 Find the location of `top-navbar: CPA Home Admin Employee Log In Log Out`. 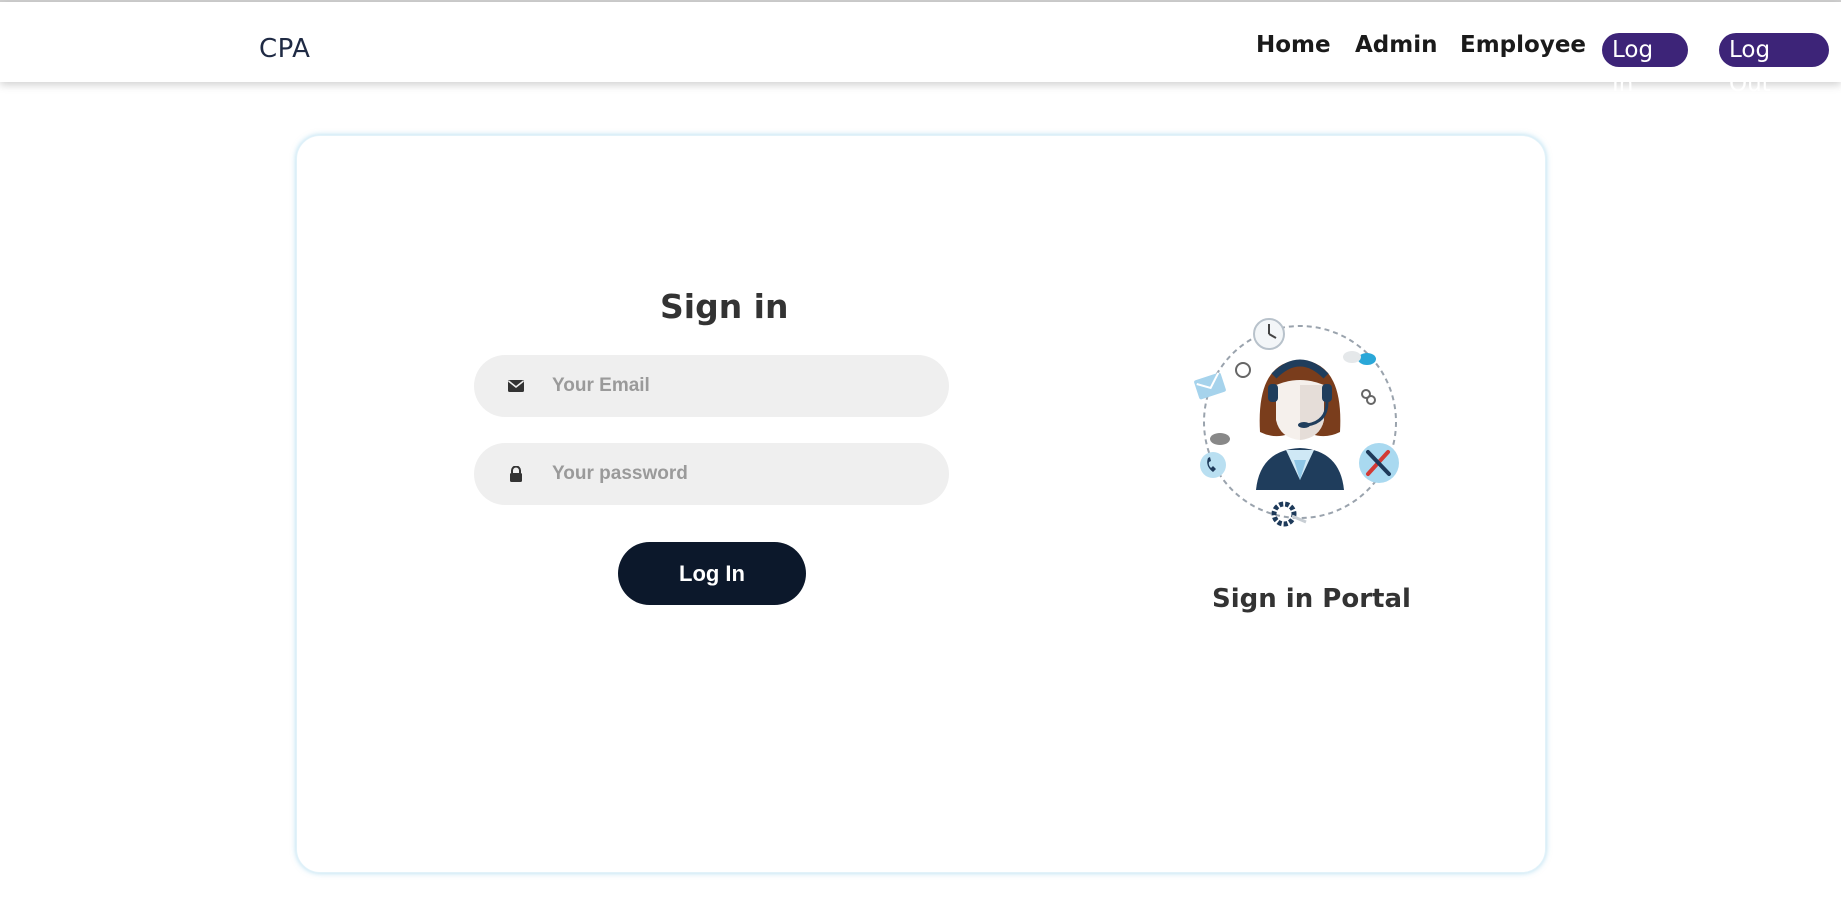

top-navbar: CPA Home Admin Employee Log In Log Out is located at coordinates (920, 49).